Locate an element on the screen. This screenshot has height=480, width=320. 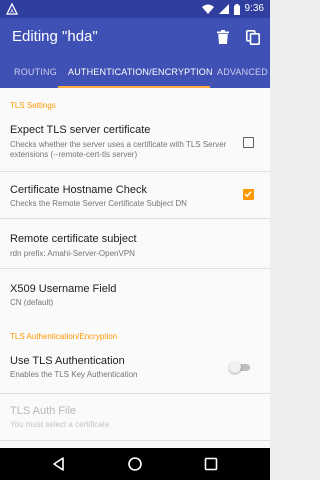
battery-icon is located at coordinates (236, 9).